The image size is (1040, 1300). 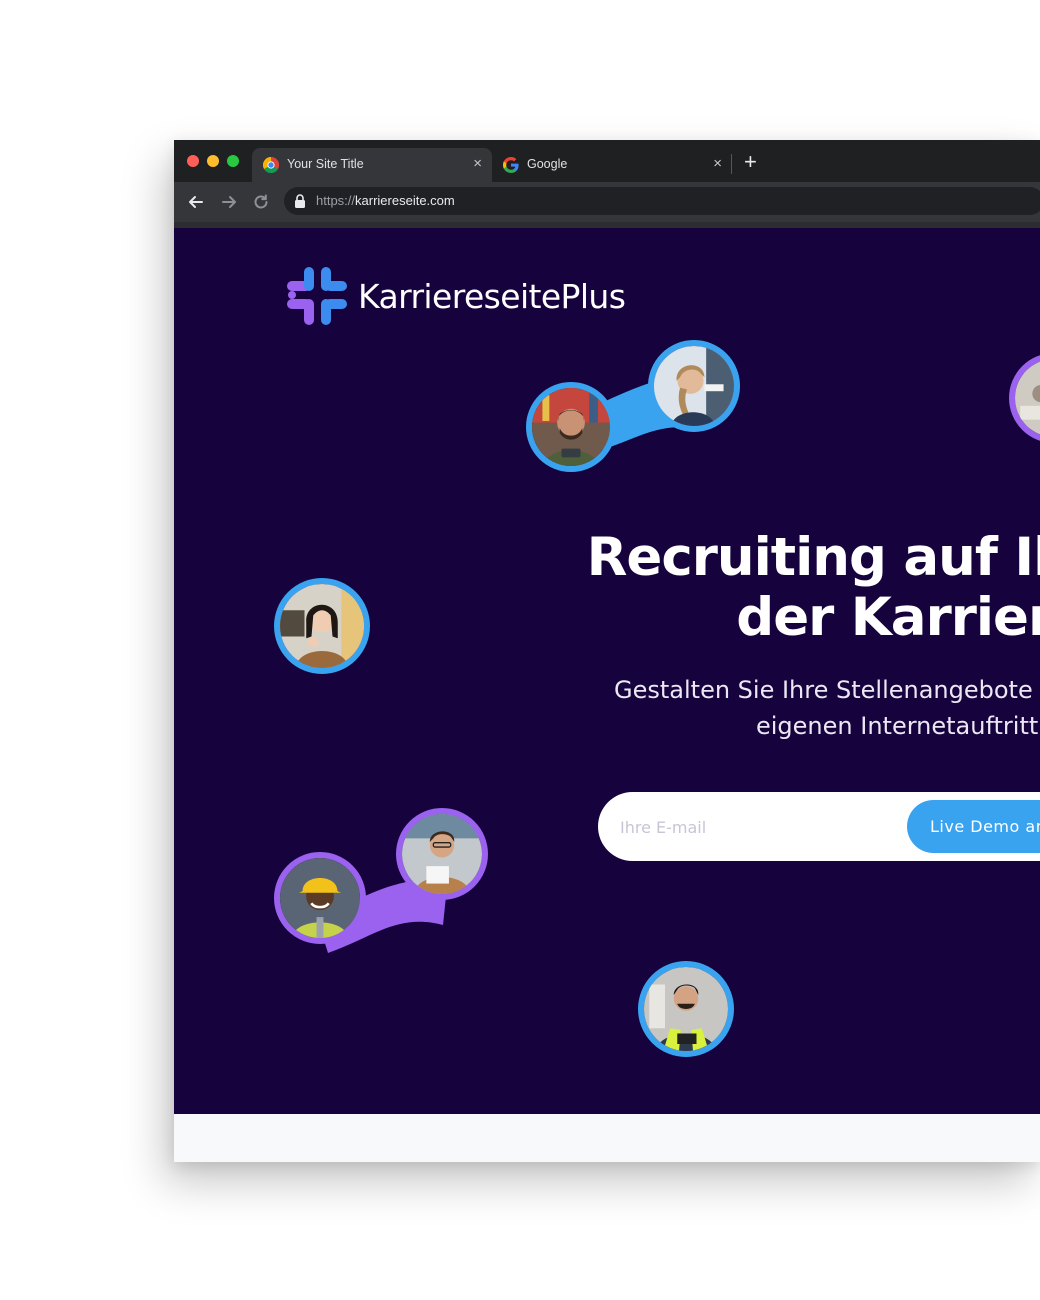 I want to click on tab-bar: Your Site Title × Google × +, so click(x=607, y=161).